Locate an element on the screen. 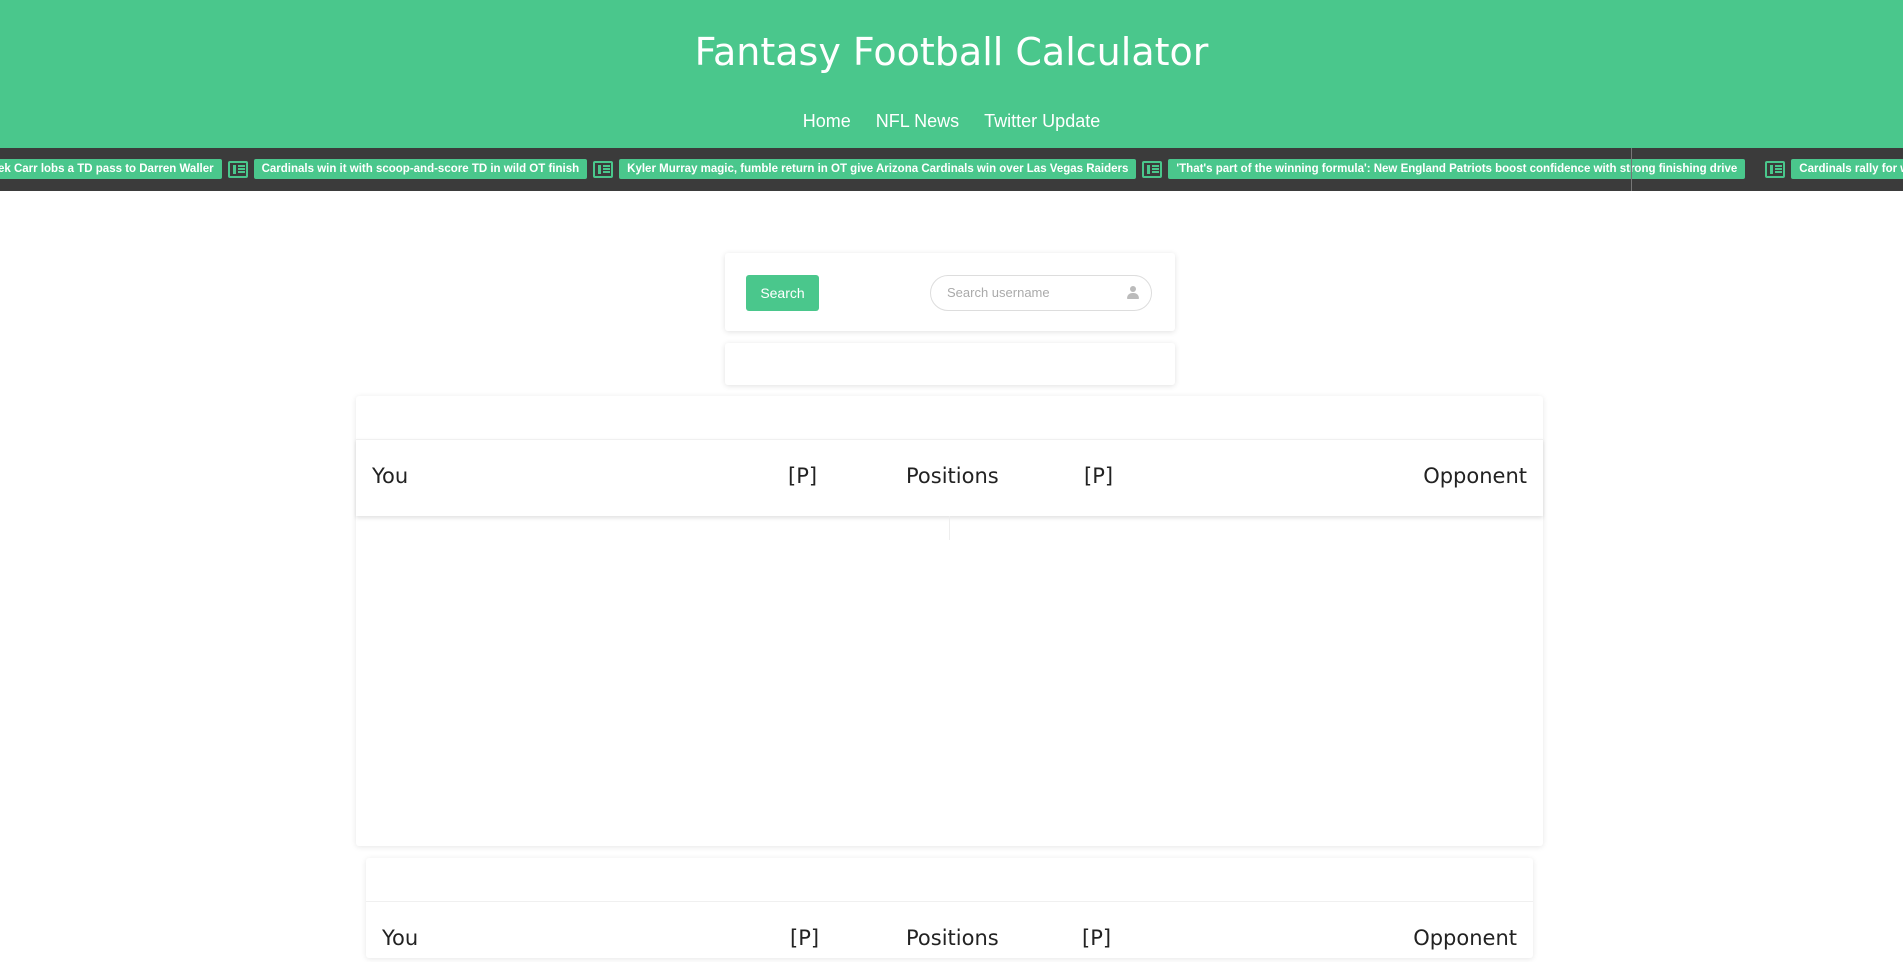  main-nav: Home NFL News Twitter Update is located at coordinates (951, 121).